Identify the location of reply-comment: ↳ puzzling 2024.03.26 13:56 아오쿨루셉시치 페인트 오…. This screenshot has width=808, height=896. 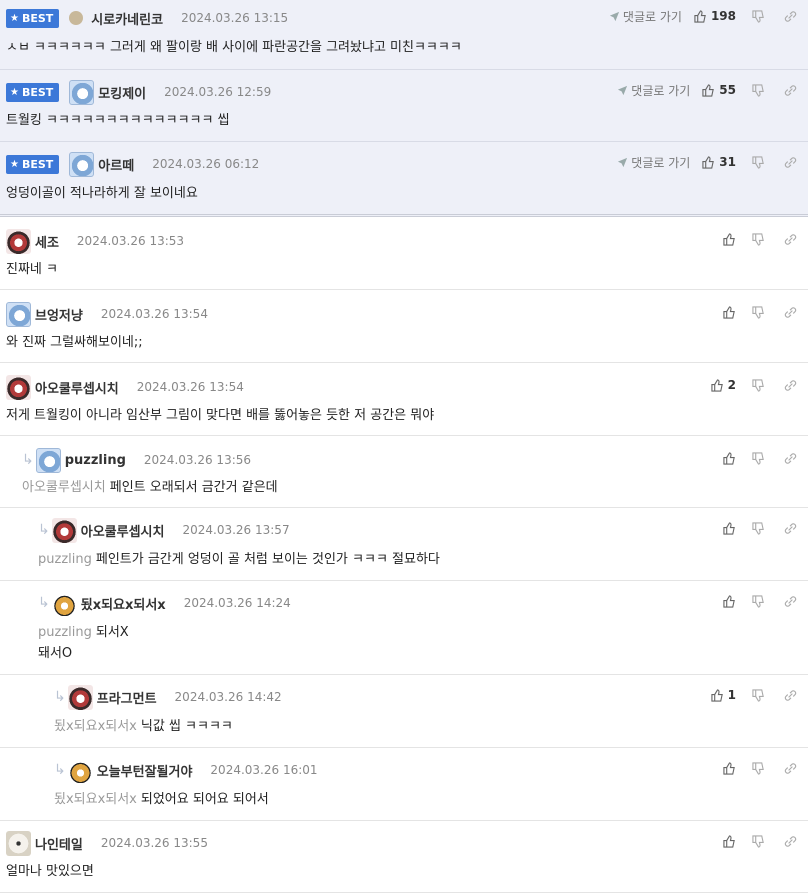
(404, 472).